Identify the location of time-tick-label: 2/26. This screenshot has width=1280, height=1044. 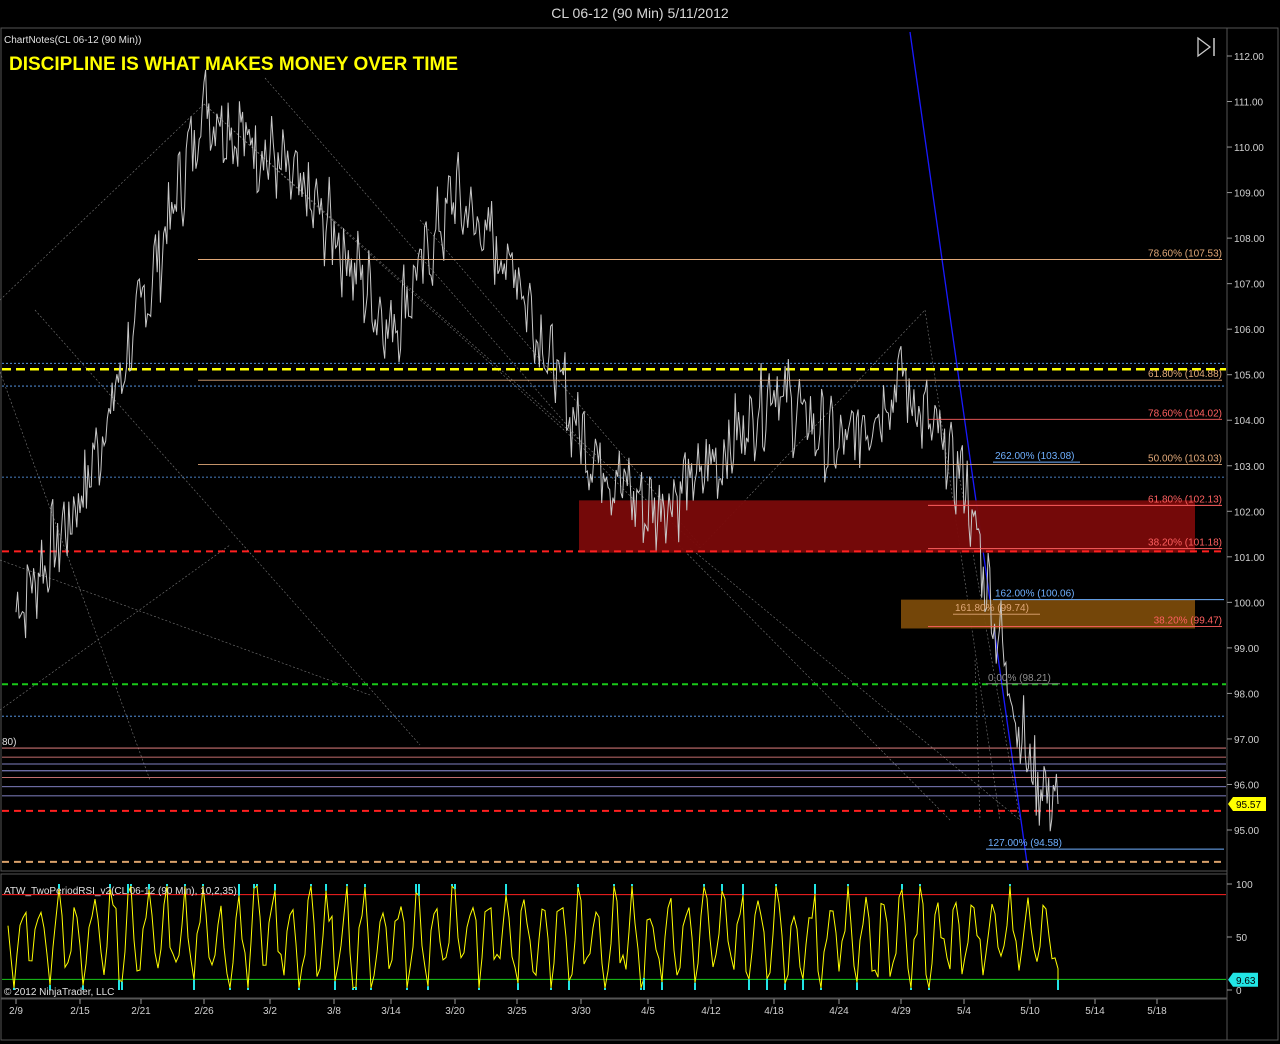
(204, 1011).